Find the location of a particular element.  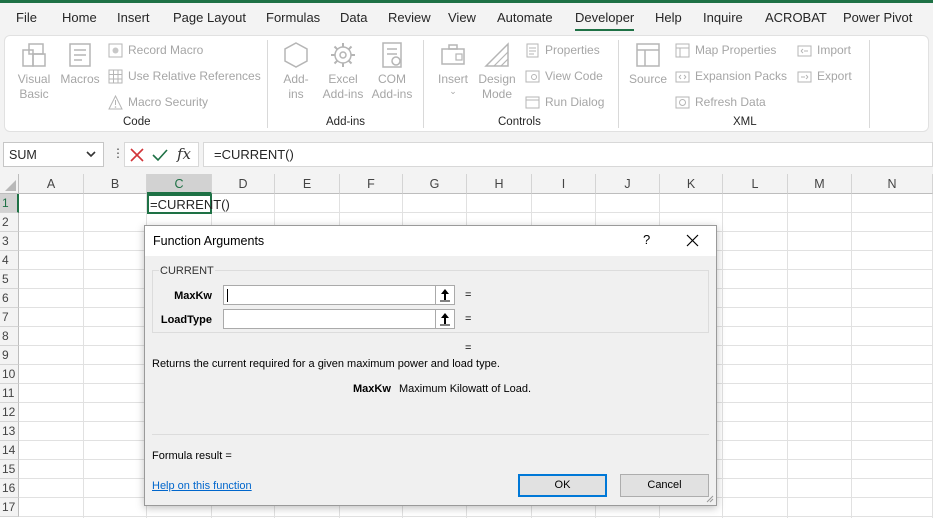

row-header-17: 17 is located at coordinates (9, 507).